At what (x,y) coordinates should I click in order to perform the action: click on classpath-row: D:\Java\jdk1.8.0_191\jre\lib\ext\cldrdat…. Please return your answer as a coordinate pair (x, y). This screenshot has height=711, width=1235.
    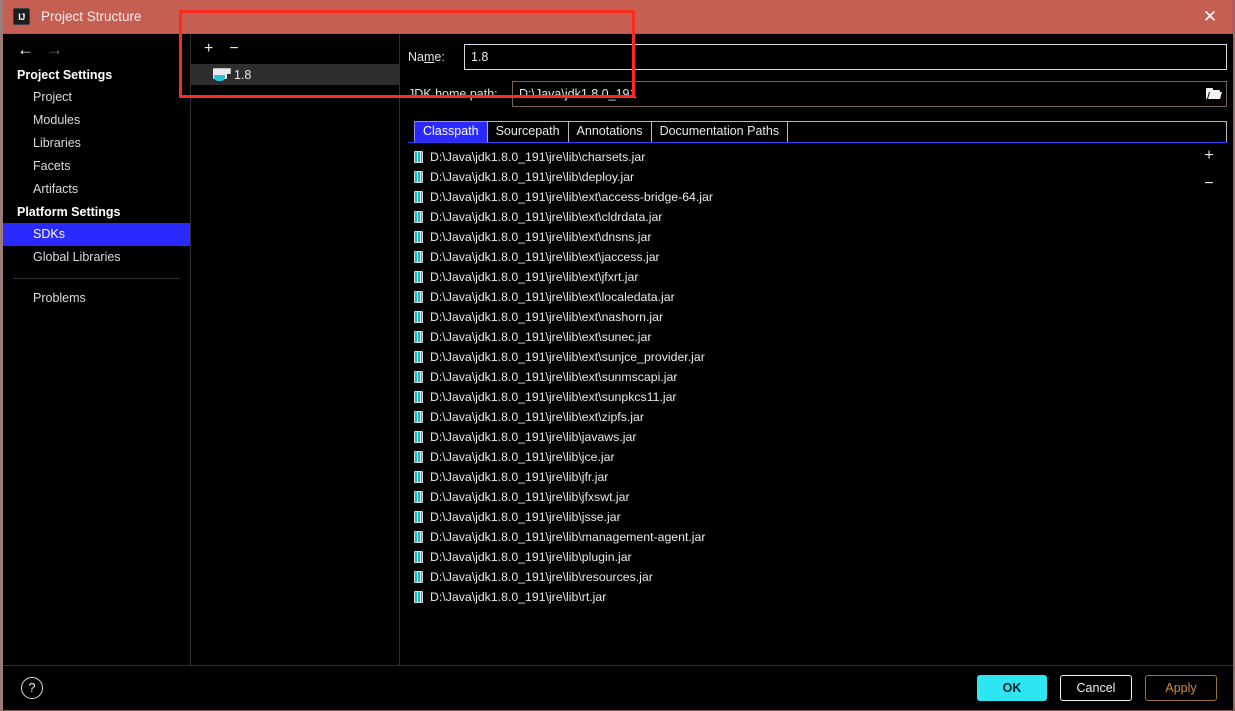
    Looking at the image, I should click on (799, 217).